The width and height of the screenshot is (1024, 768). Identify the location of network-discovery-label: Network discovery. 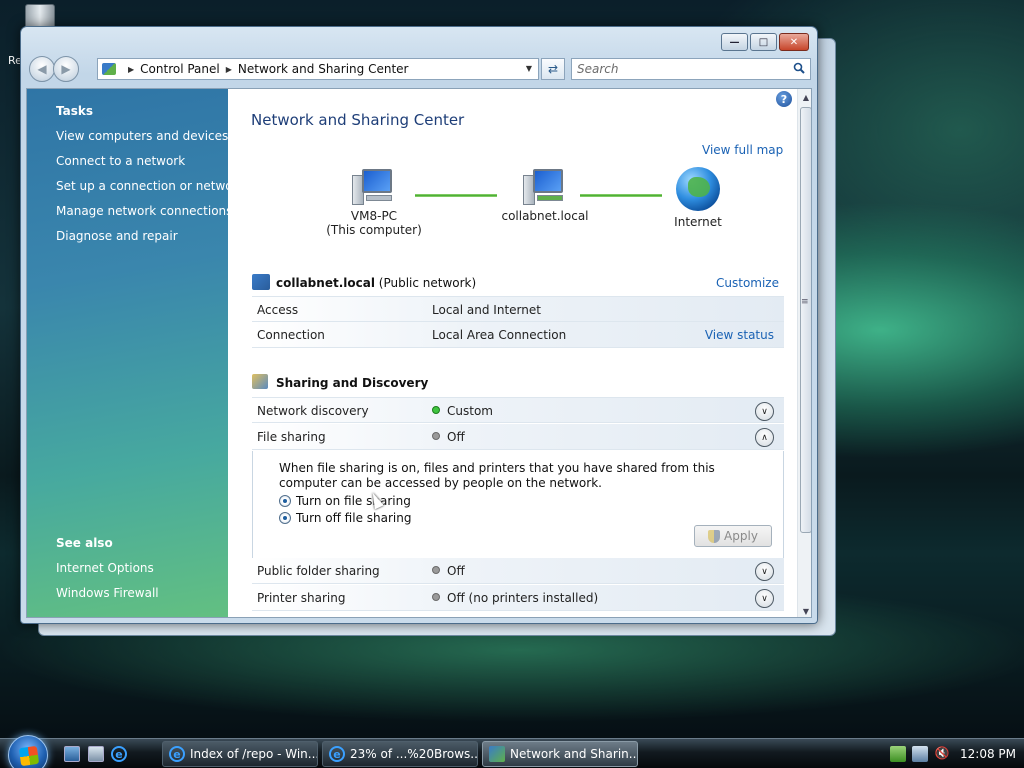
(313, 411).